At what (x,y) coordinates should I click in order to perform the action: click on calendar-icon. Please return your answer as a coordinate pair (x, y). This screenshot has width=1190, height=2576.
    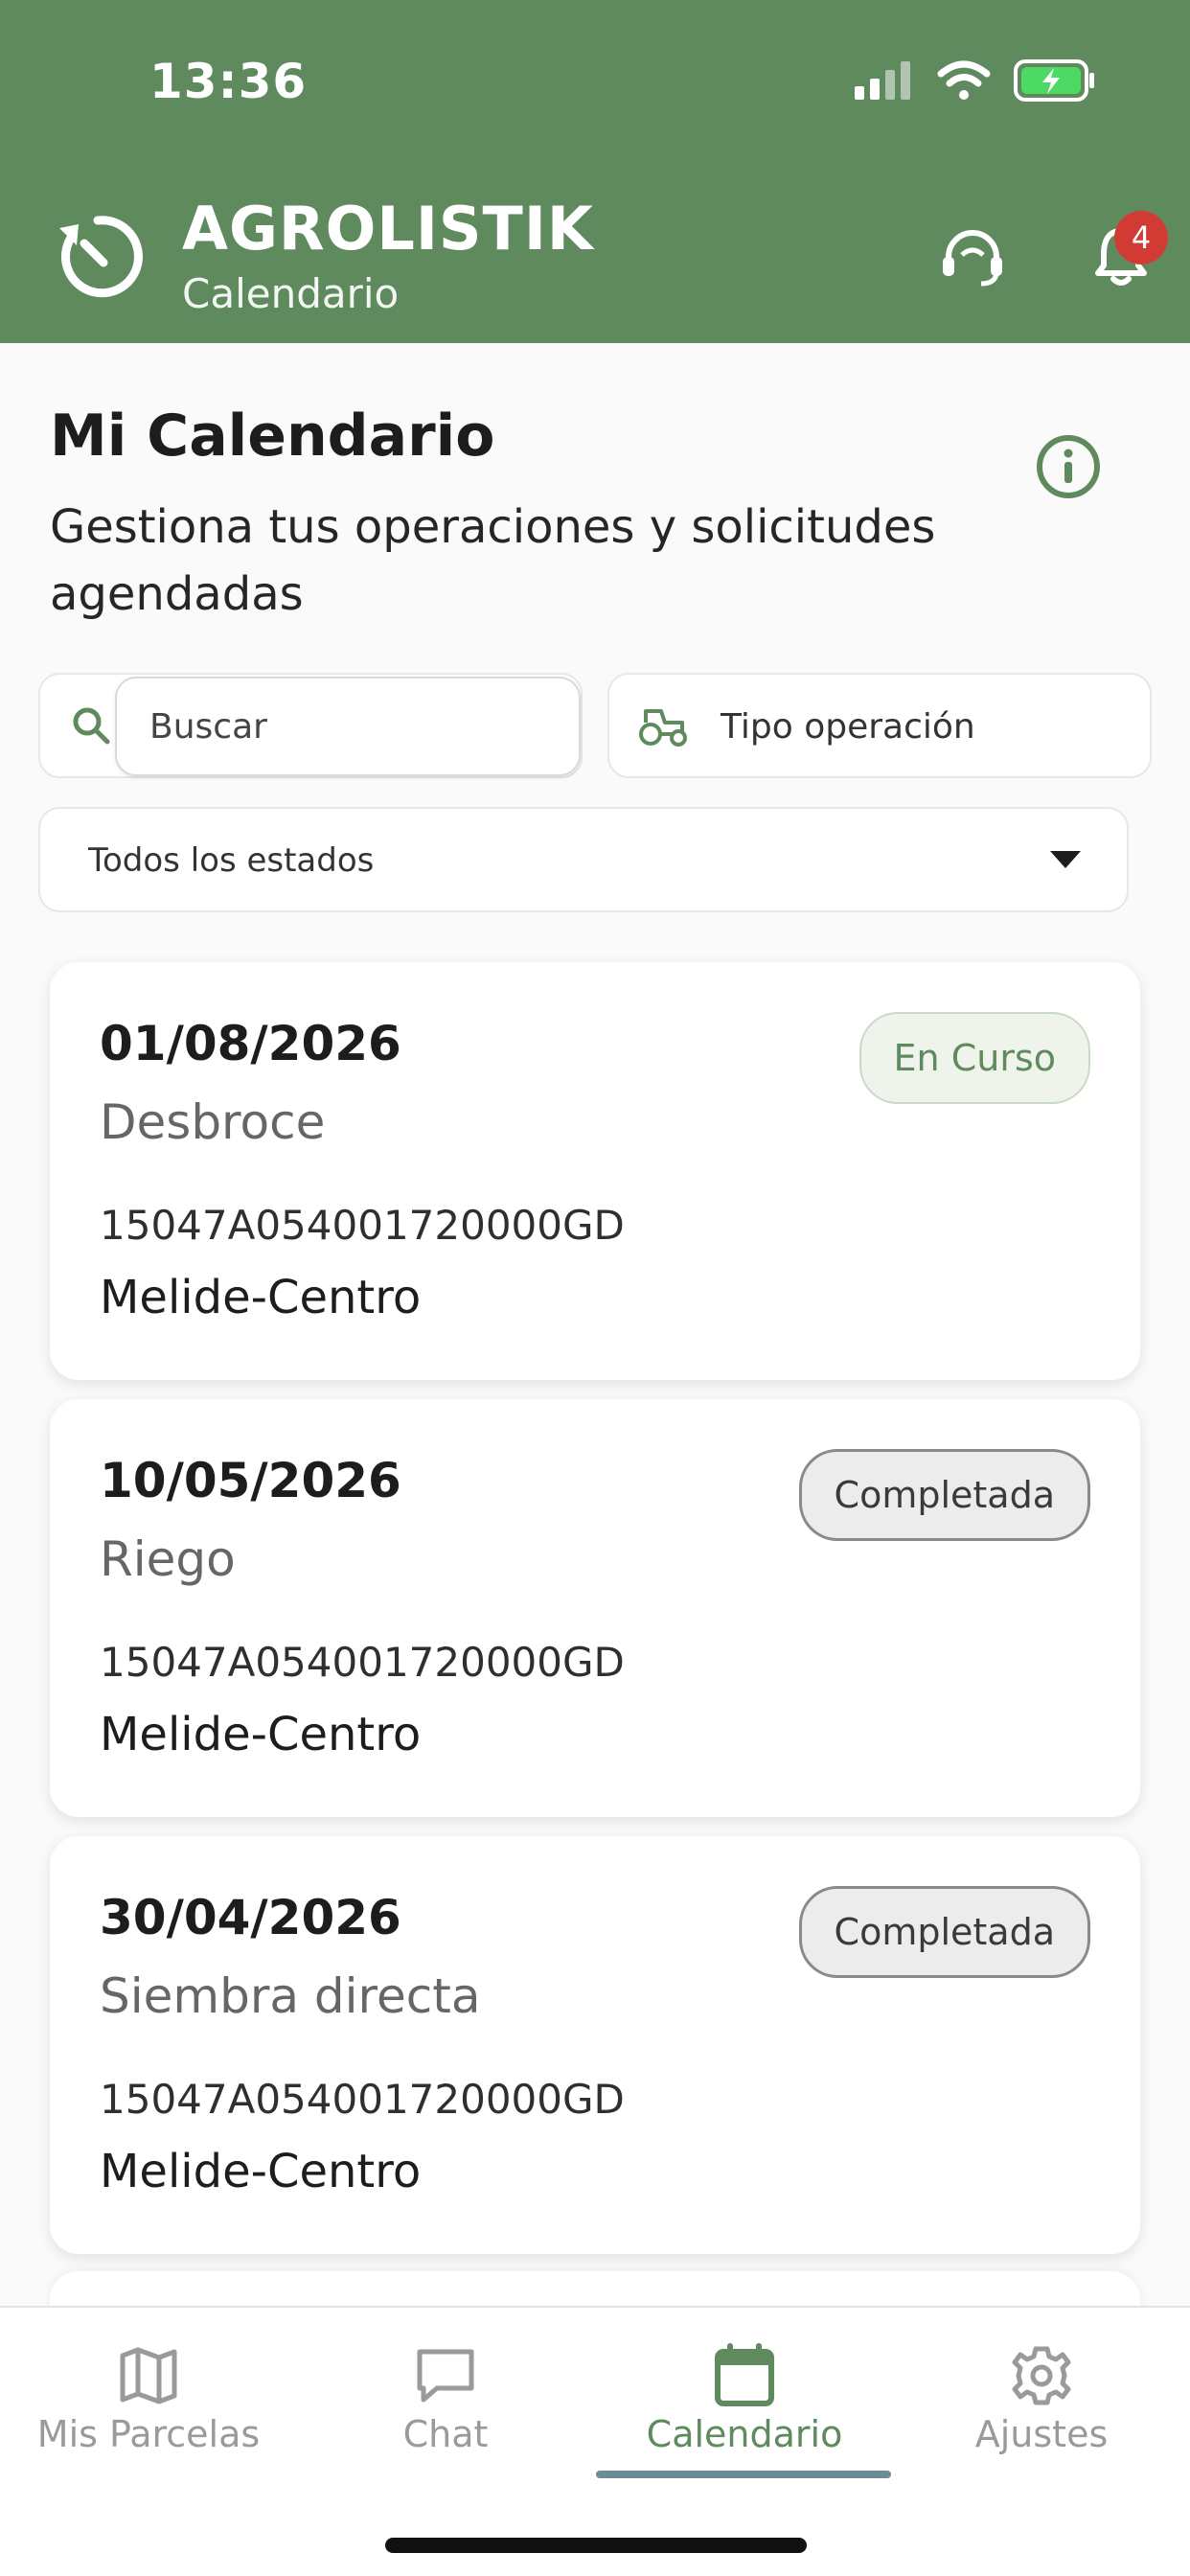
    Looking at the image, I should click on (745, 2374).